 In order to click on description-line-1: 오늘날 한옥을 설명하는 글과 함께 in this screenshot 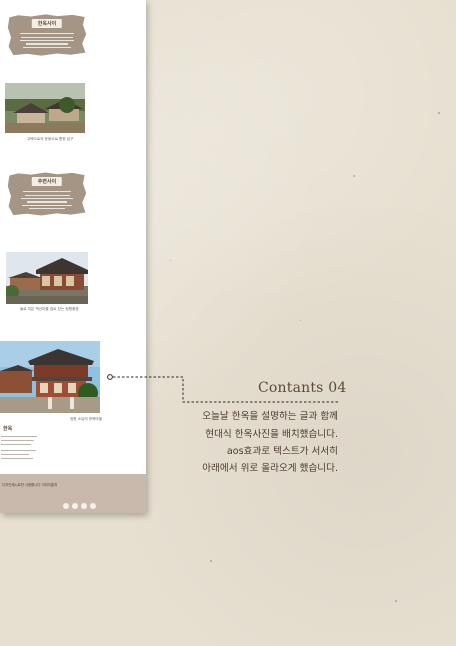, I will do `click(270, 416)`.